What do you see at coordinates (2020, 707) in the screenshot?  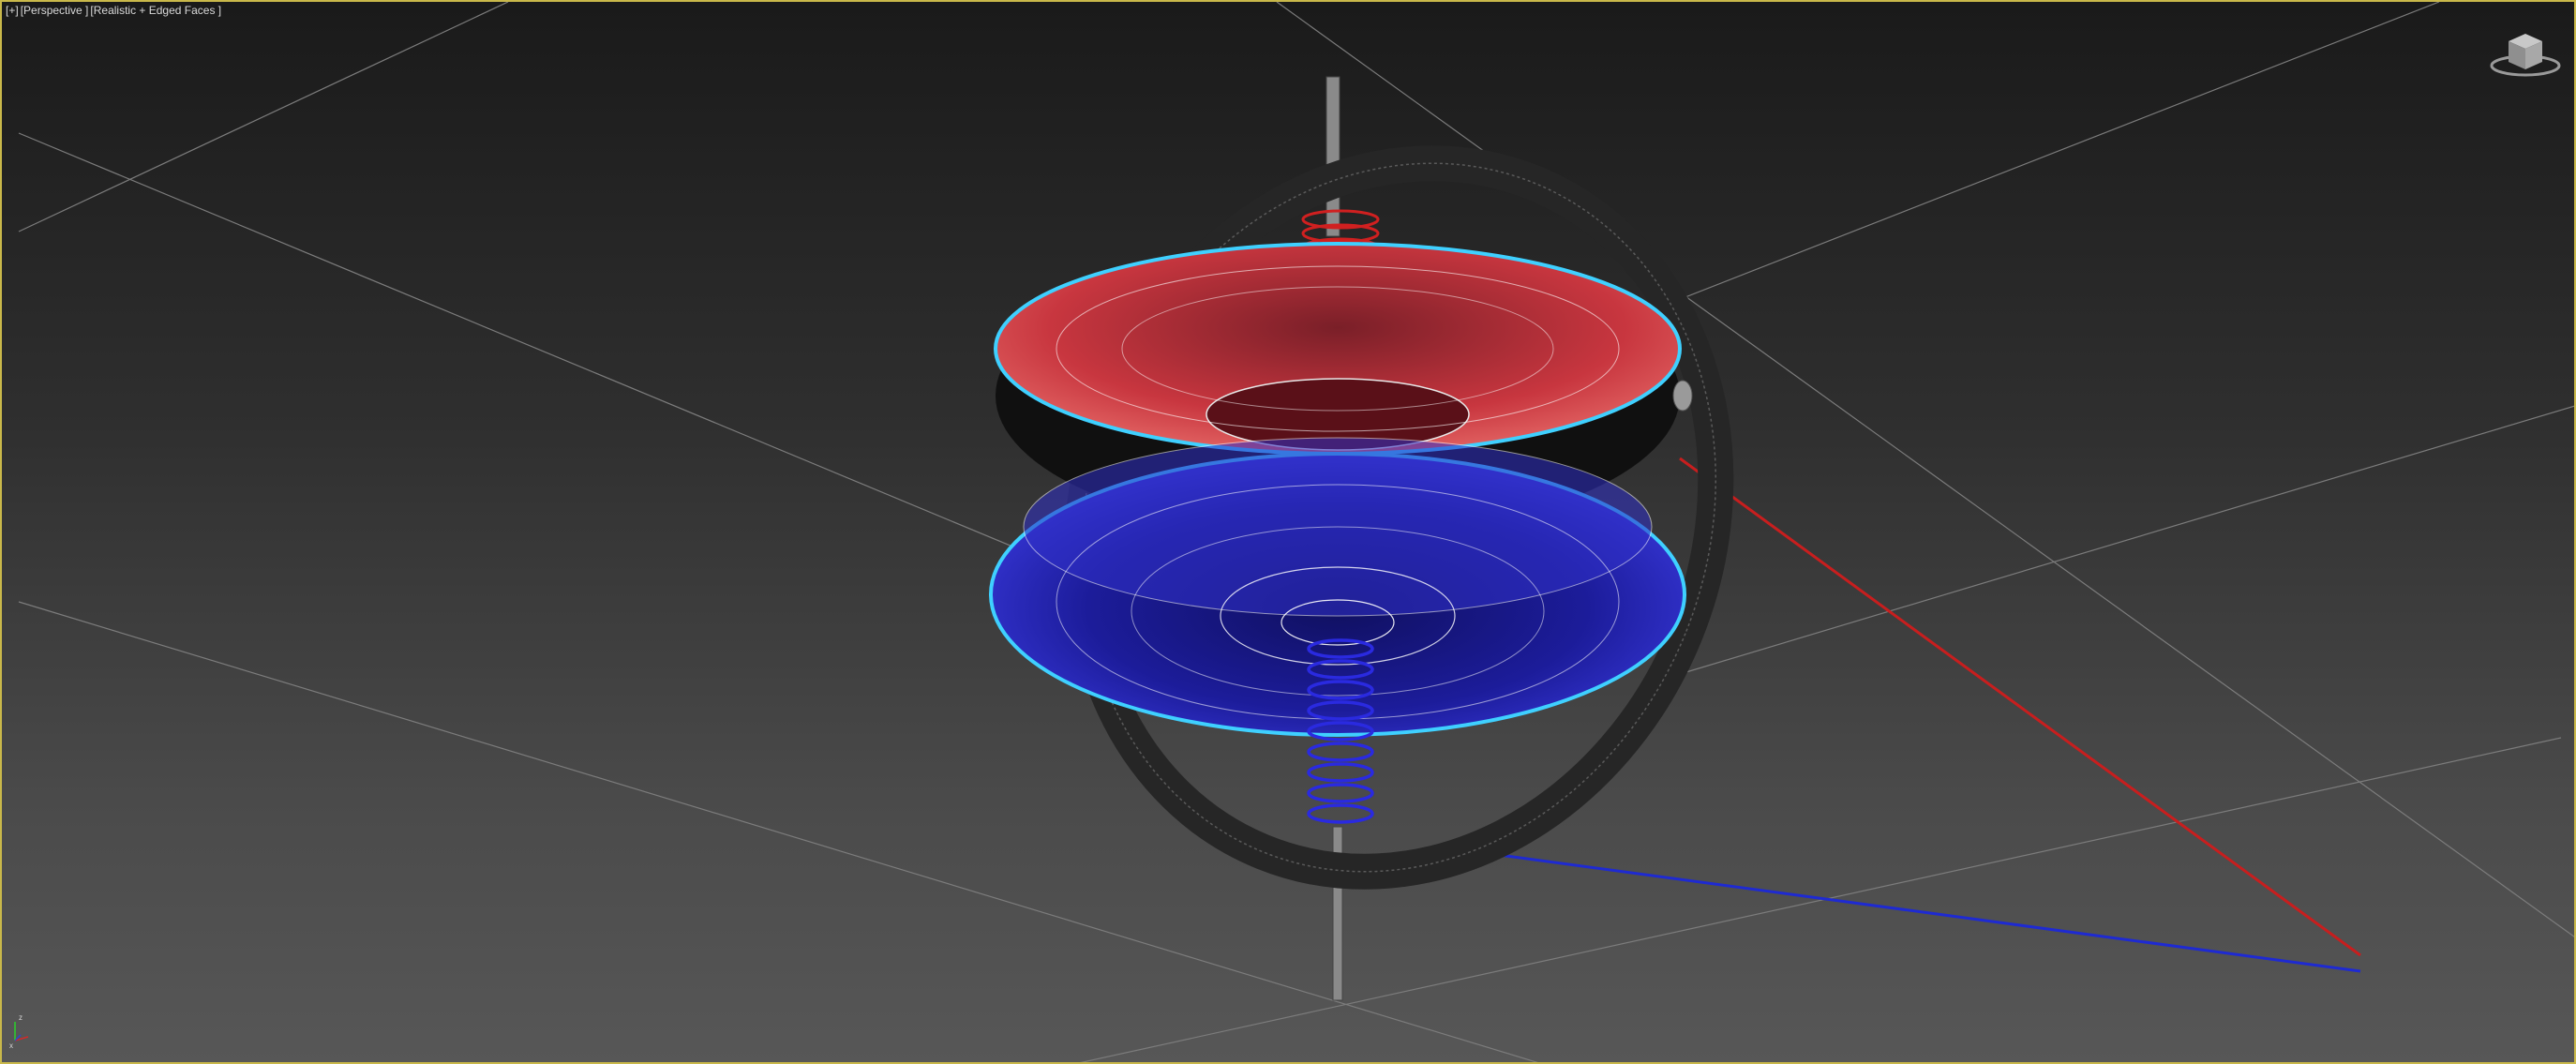 I see `x-axis-line` at bounding box center [2020, 707].